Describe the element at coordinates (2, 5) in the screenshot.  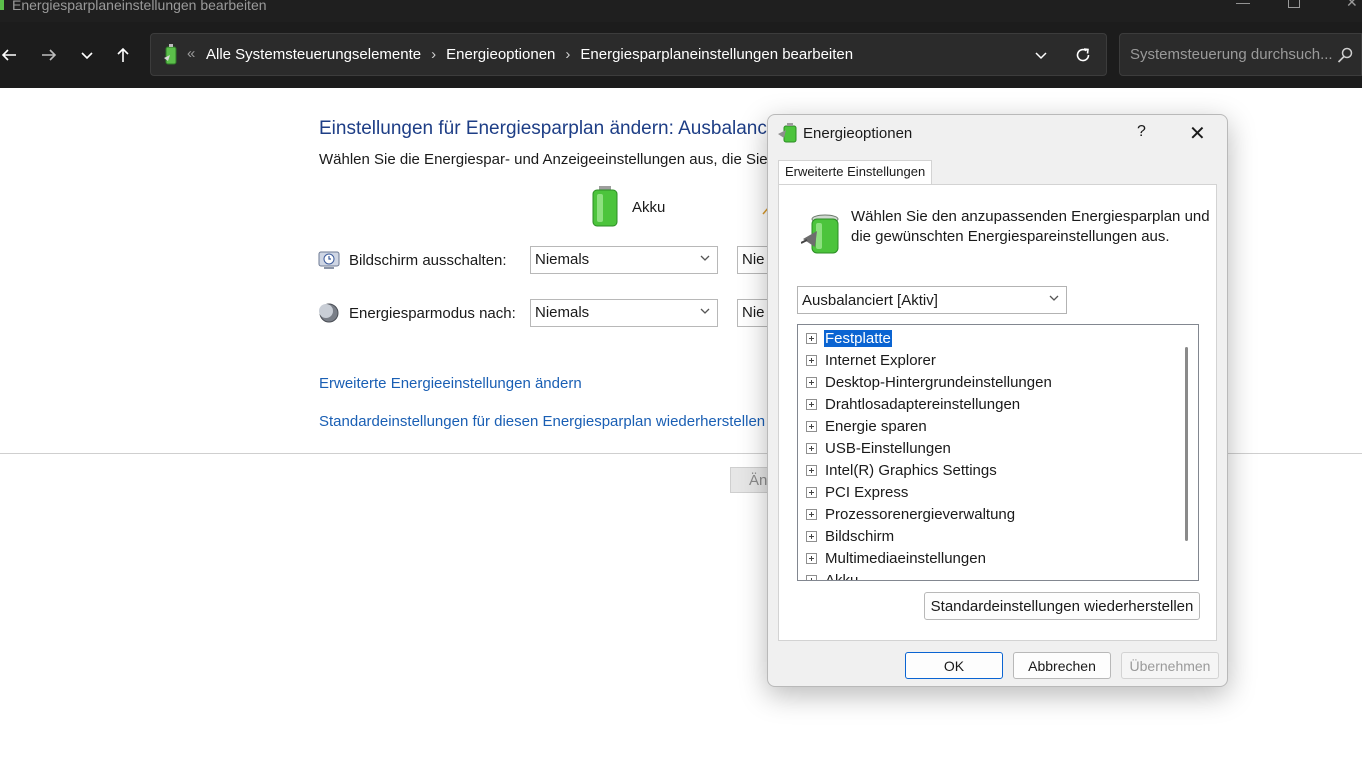
I see `app-icon` at that location.